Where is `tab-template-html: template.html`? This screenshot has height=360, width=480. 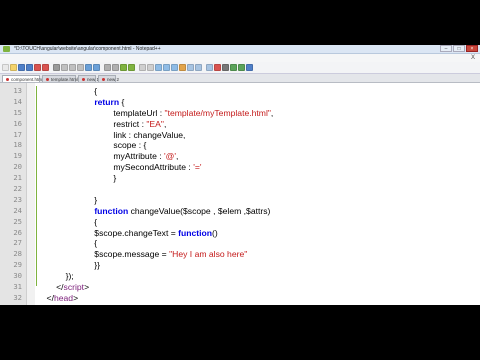 tab-template-html: template.html is located at coordinates (60, 78).